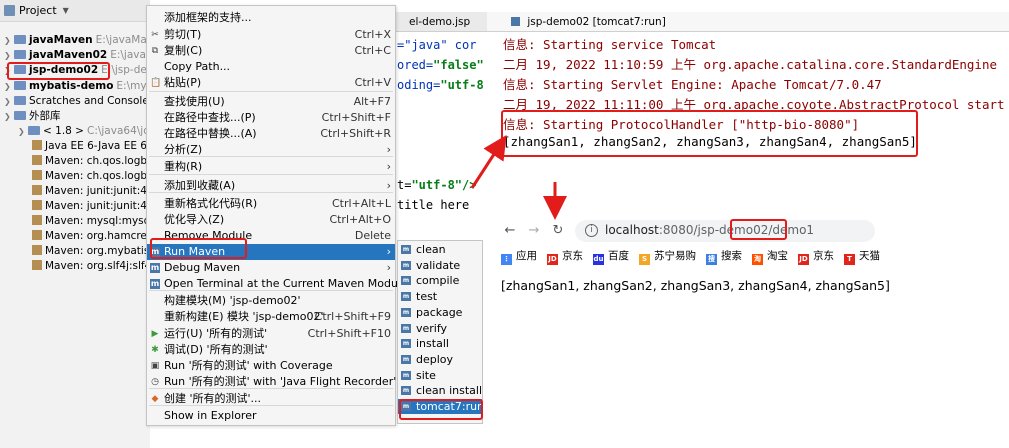 The image size is (1009, 448). I want to click on menu-item-reformat-code: 重新格式化代码(R) Ctrl+Alt+L, so click(271, 204).